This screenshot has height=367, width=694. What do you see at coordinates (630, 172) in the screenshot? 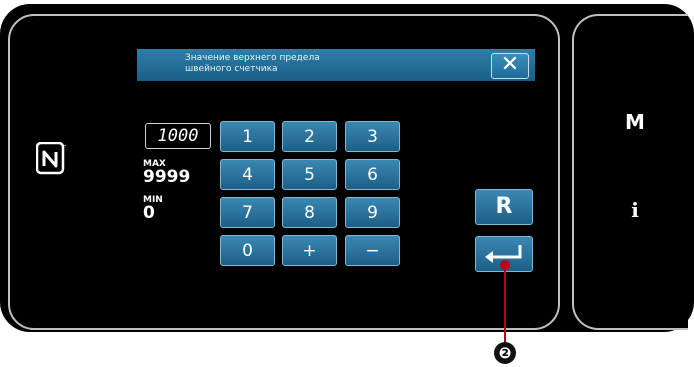
I see `side-panel` at bounding box center [630, 172].